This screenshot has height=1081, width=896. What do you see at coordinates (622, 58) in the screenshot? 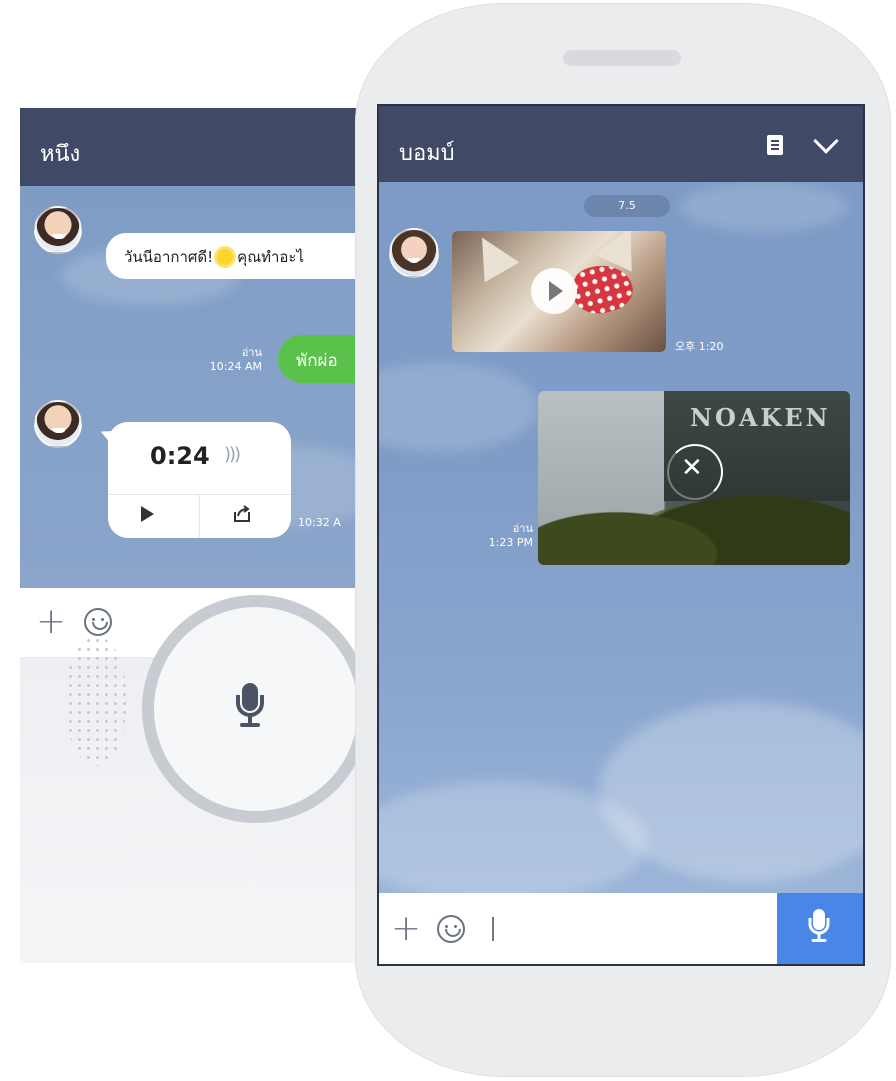
I see `phone-speaker` at bounding box center [622, 58].